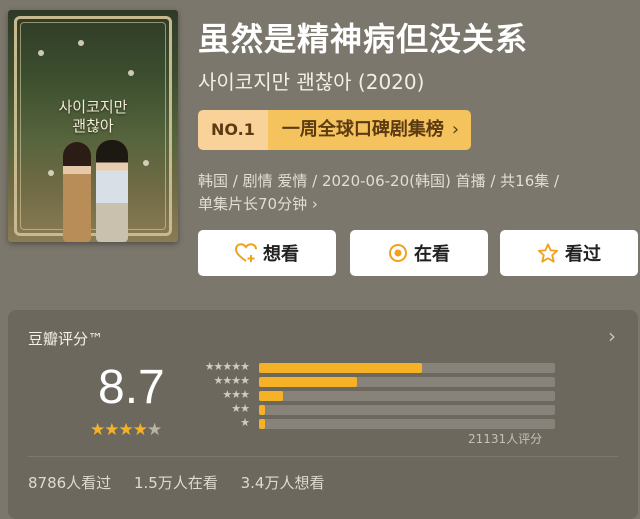 The width and height of the screenshot is (640, 519). Describe the element at coordinates (323, 456) in the screenshot. I see `divider` at that location.